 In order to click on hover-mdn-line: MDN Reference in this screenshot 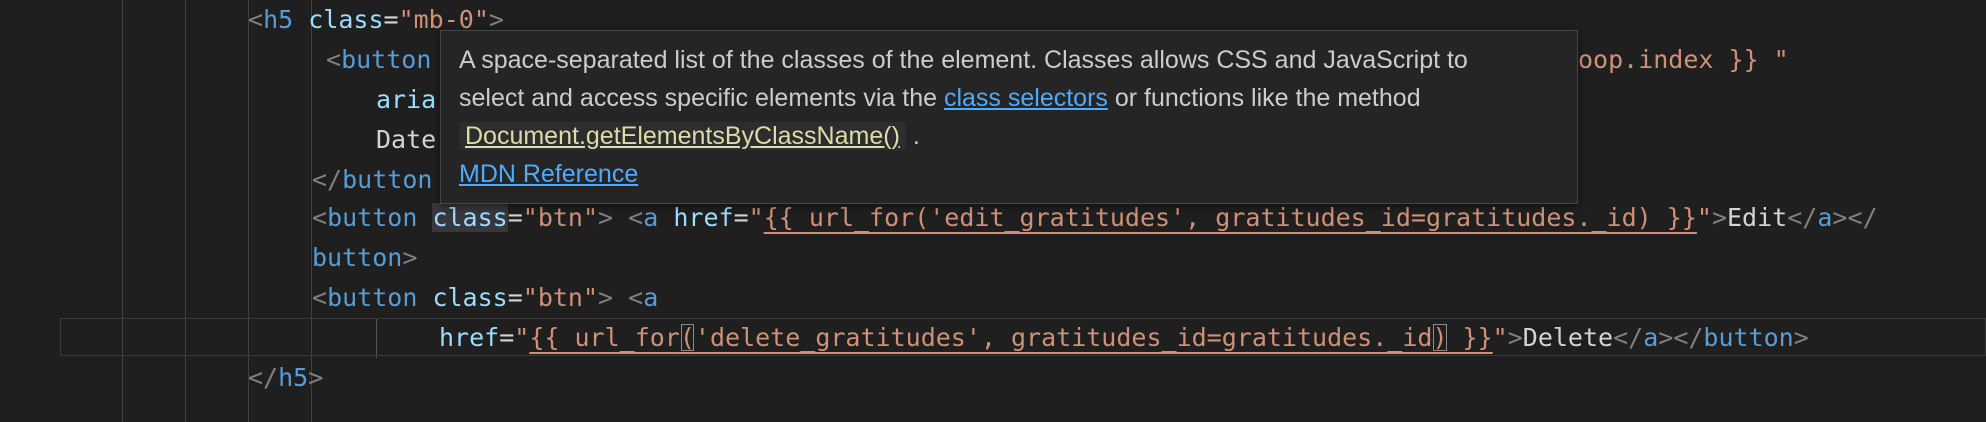, I will do `click(1009, 174)`.